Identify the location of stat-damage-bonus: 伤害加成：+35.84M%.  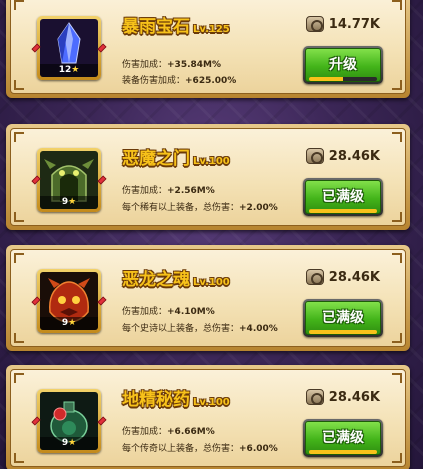
(171, 65).